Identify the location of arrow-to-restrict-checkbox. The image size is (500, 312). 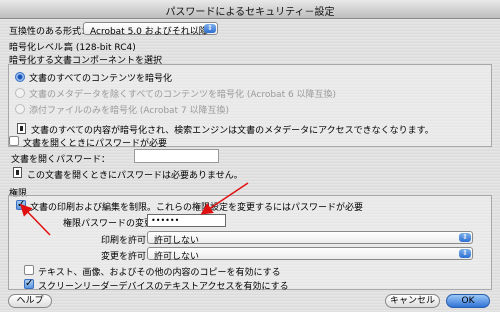
(35, 219).